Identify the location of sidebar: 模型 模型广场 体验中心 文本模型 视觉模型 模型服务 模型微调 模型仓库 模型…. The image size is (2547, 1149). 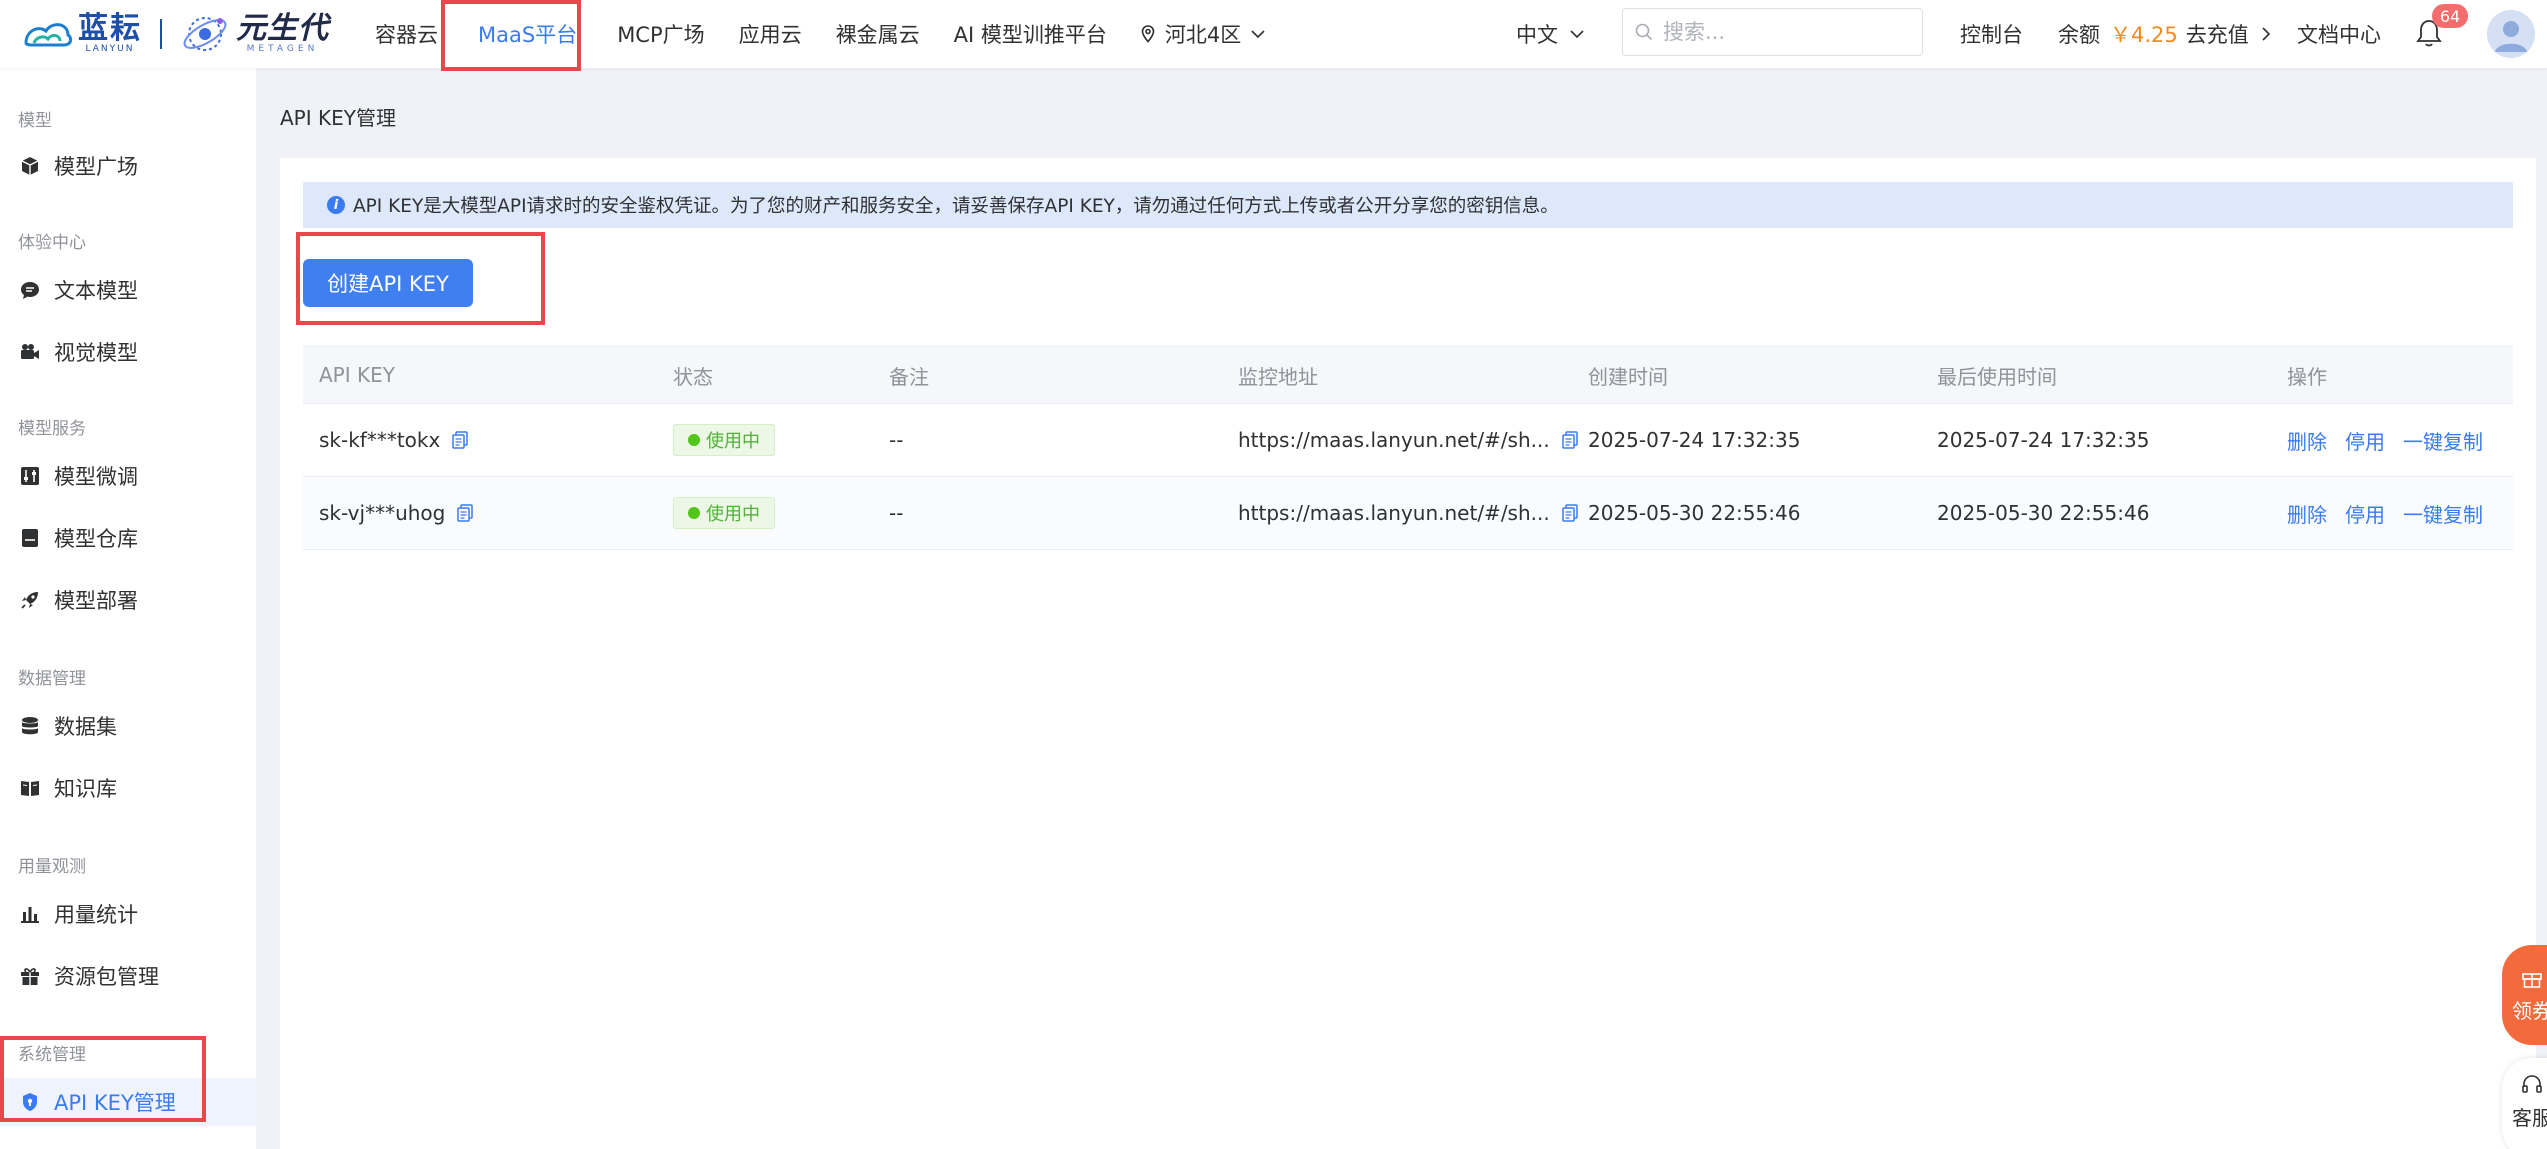
(128, 608).